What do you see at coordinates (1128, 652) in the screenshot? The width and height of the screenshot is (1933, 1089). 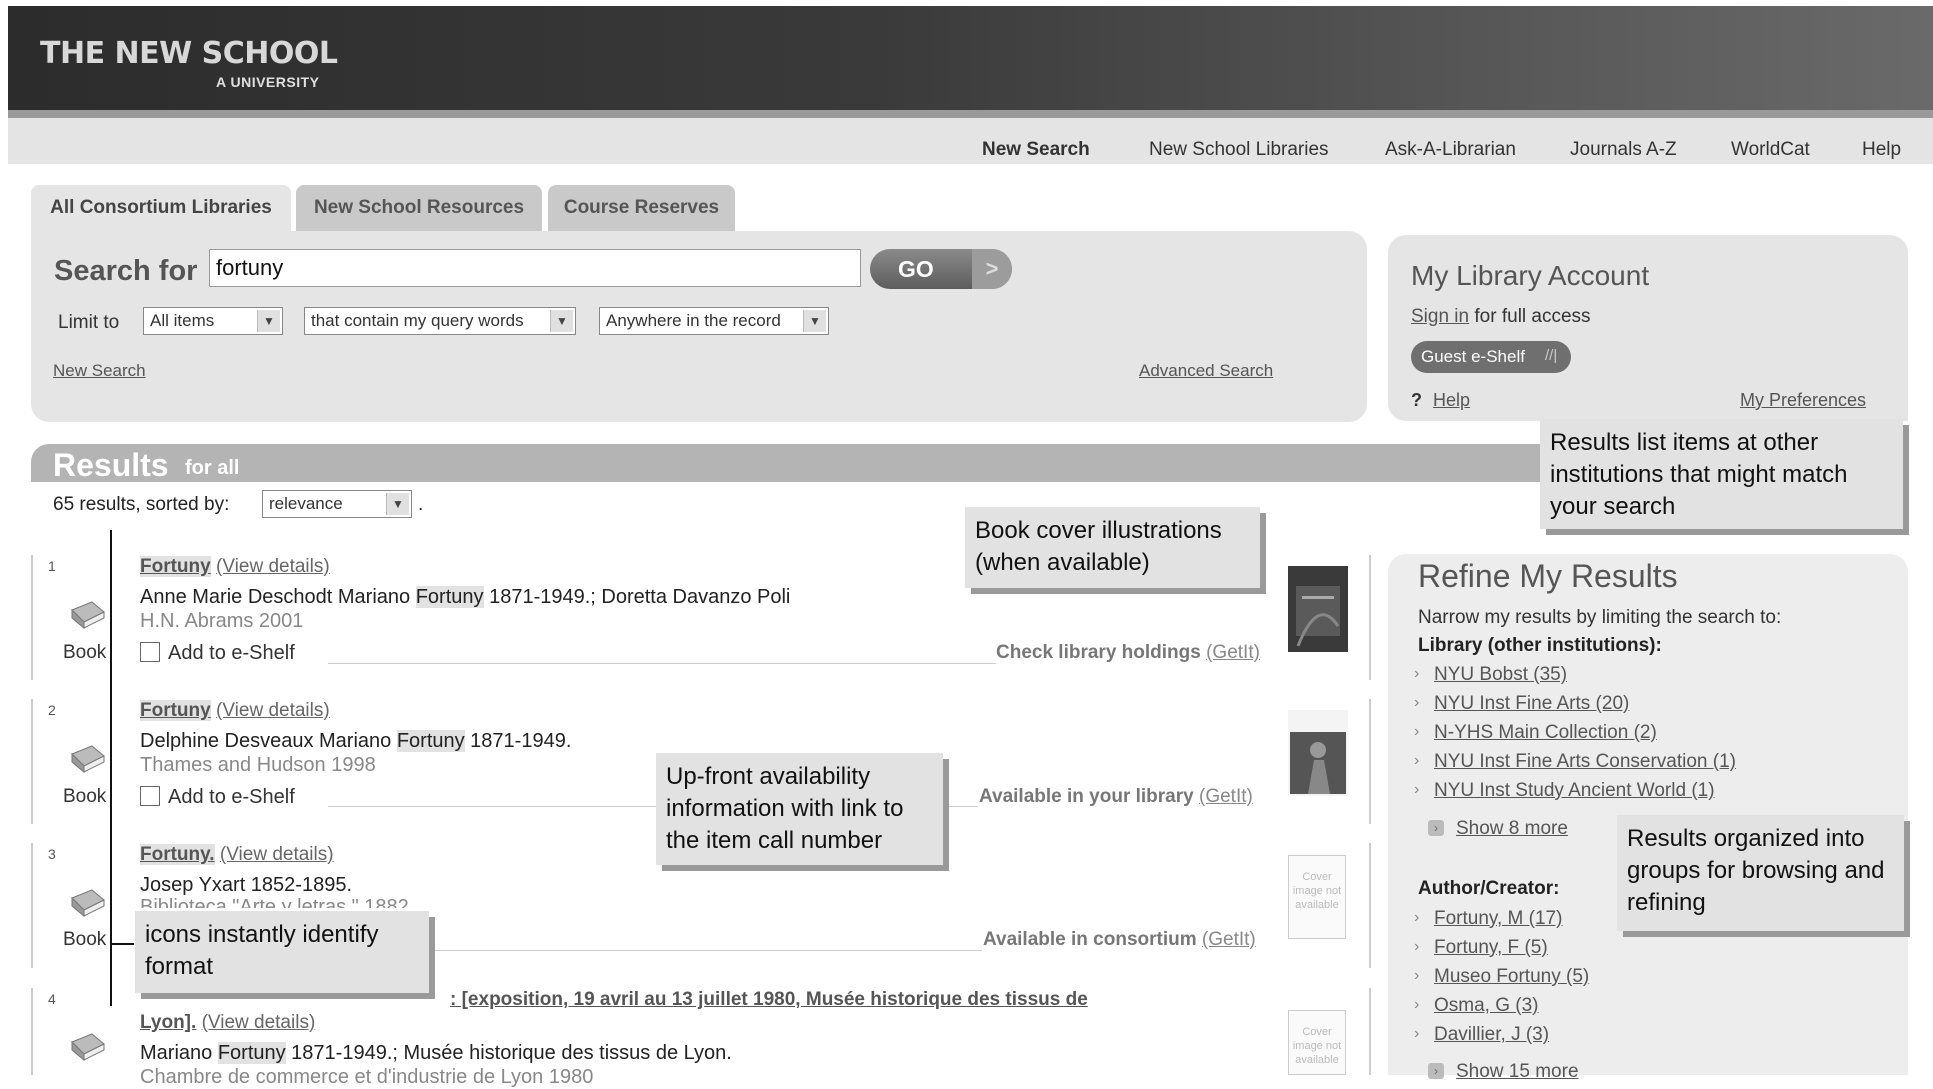 I see `availability-status: Check library holdings (GetIt)` at bounding box center [1128, 652].